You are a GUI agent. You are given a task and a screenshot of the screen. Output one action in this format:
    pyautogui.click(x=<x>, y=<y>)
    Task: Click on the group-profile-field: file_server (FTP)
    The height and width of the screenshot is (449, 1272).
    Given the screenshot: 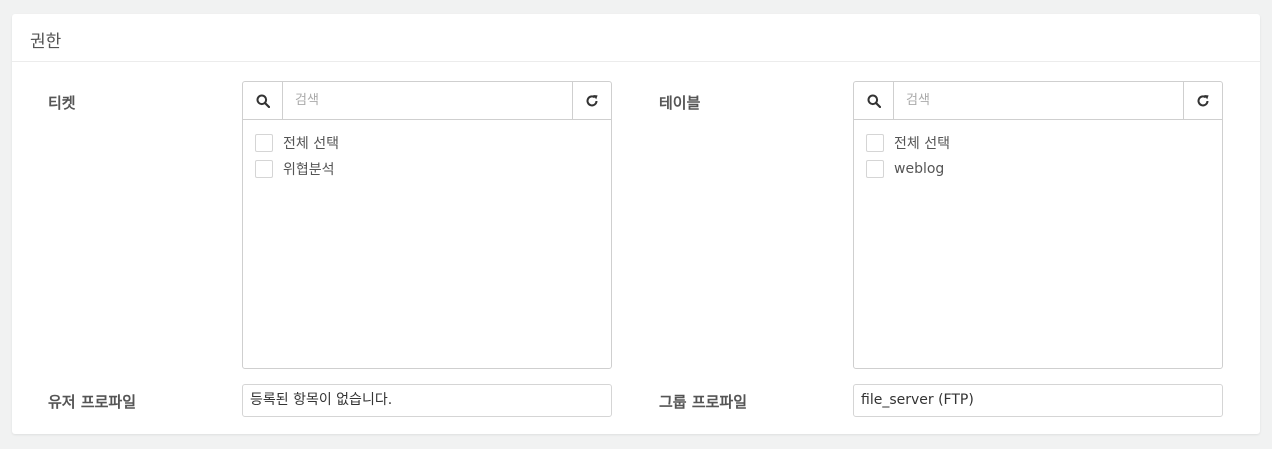 What is the action you would take?
    pyautogui.click(x=1038, y=400)
    